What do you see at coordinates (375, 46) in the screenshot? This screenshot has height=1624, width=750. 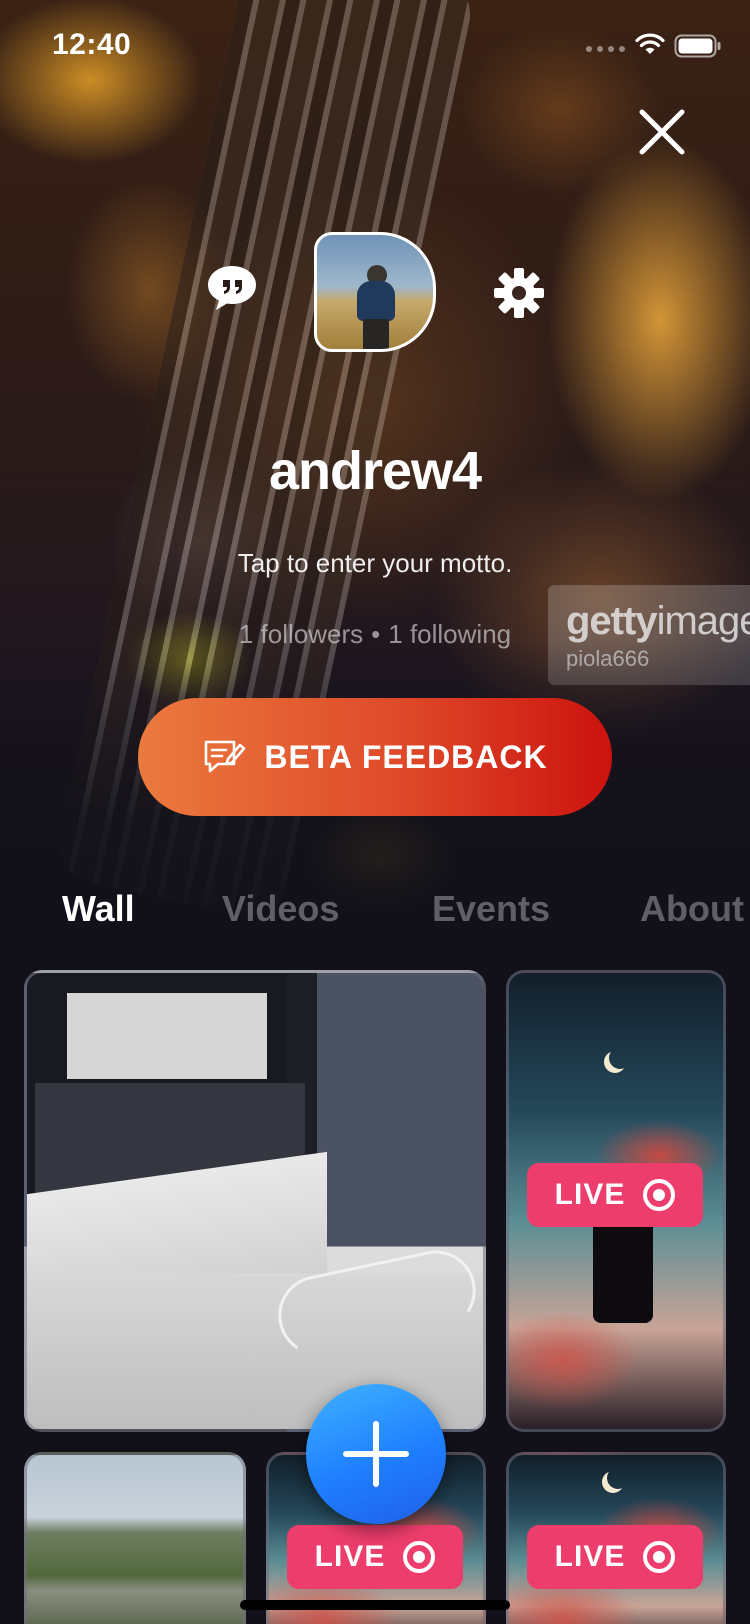 I see `status-bar: 12:40` at bounding box center [375, 46].